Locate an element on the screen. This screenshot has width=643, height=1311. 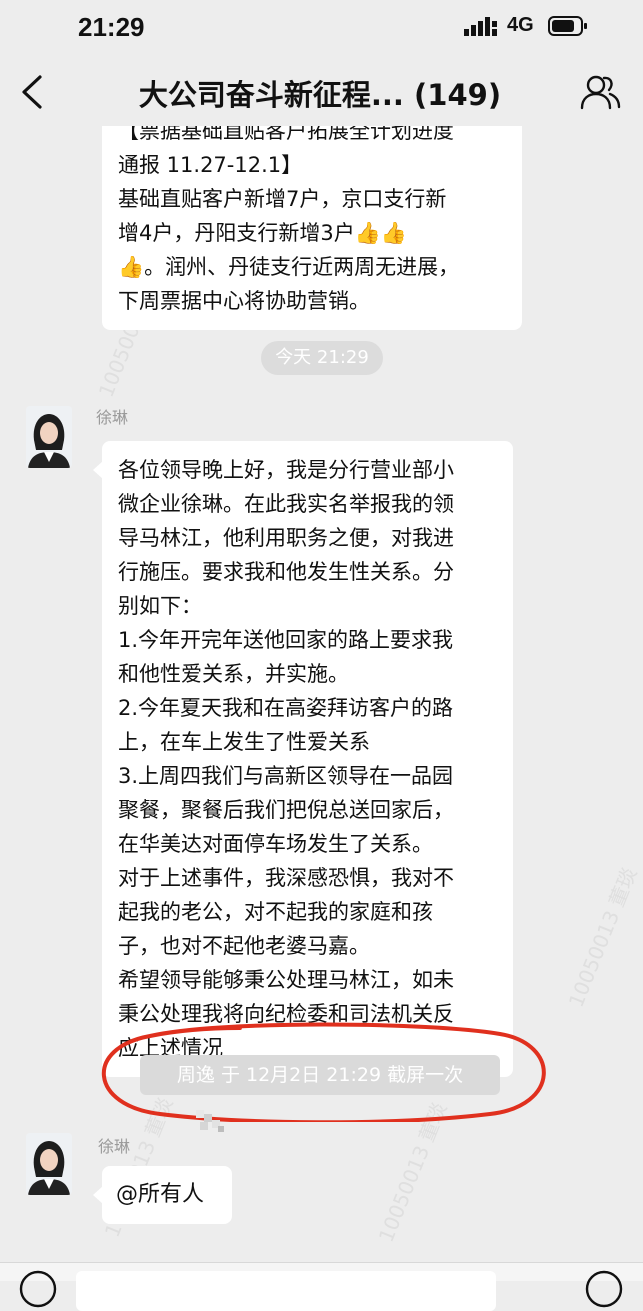
message-line: 聚餐，聚餐后我们把倪总送回家后， is located at coordinates (286, 810).